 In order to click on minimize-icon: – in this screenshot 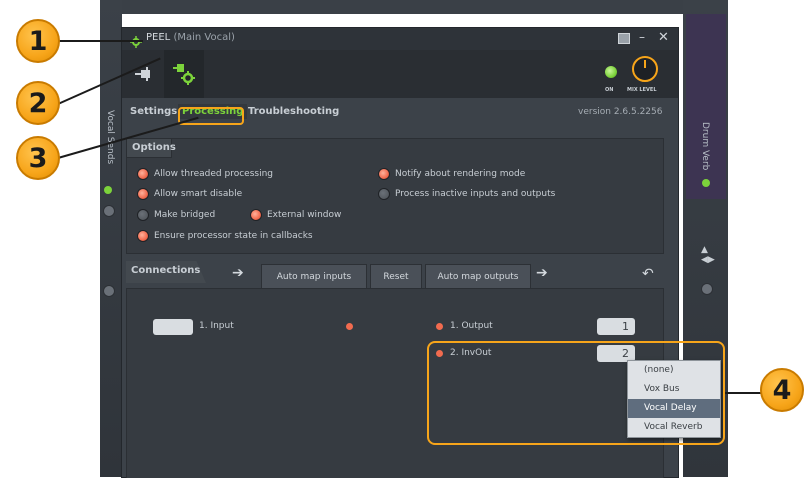, I will do `click(642, 37)`.